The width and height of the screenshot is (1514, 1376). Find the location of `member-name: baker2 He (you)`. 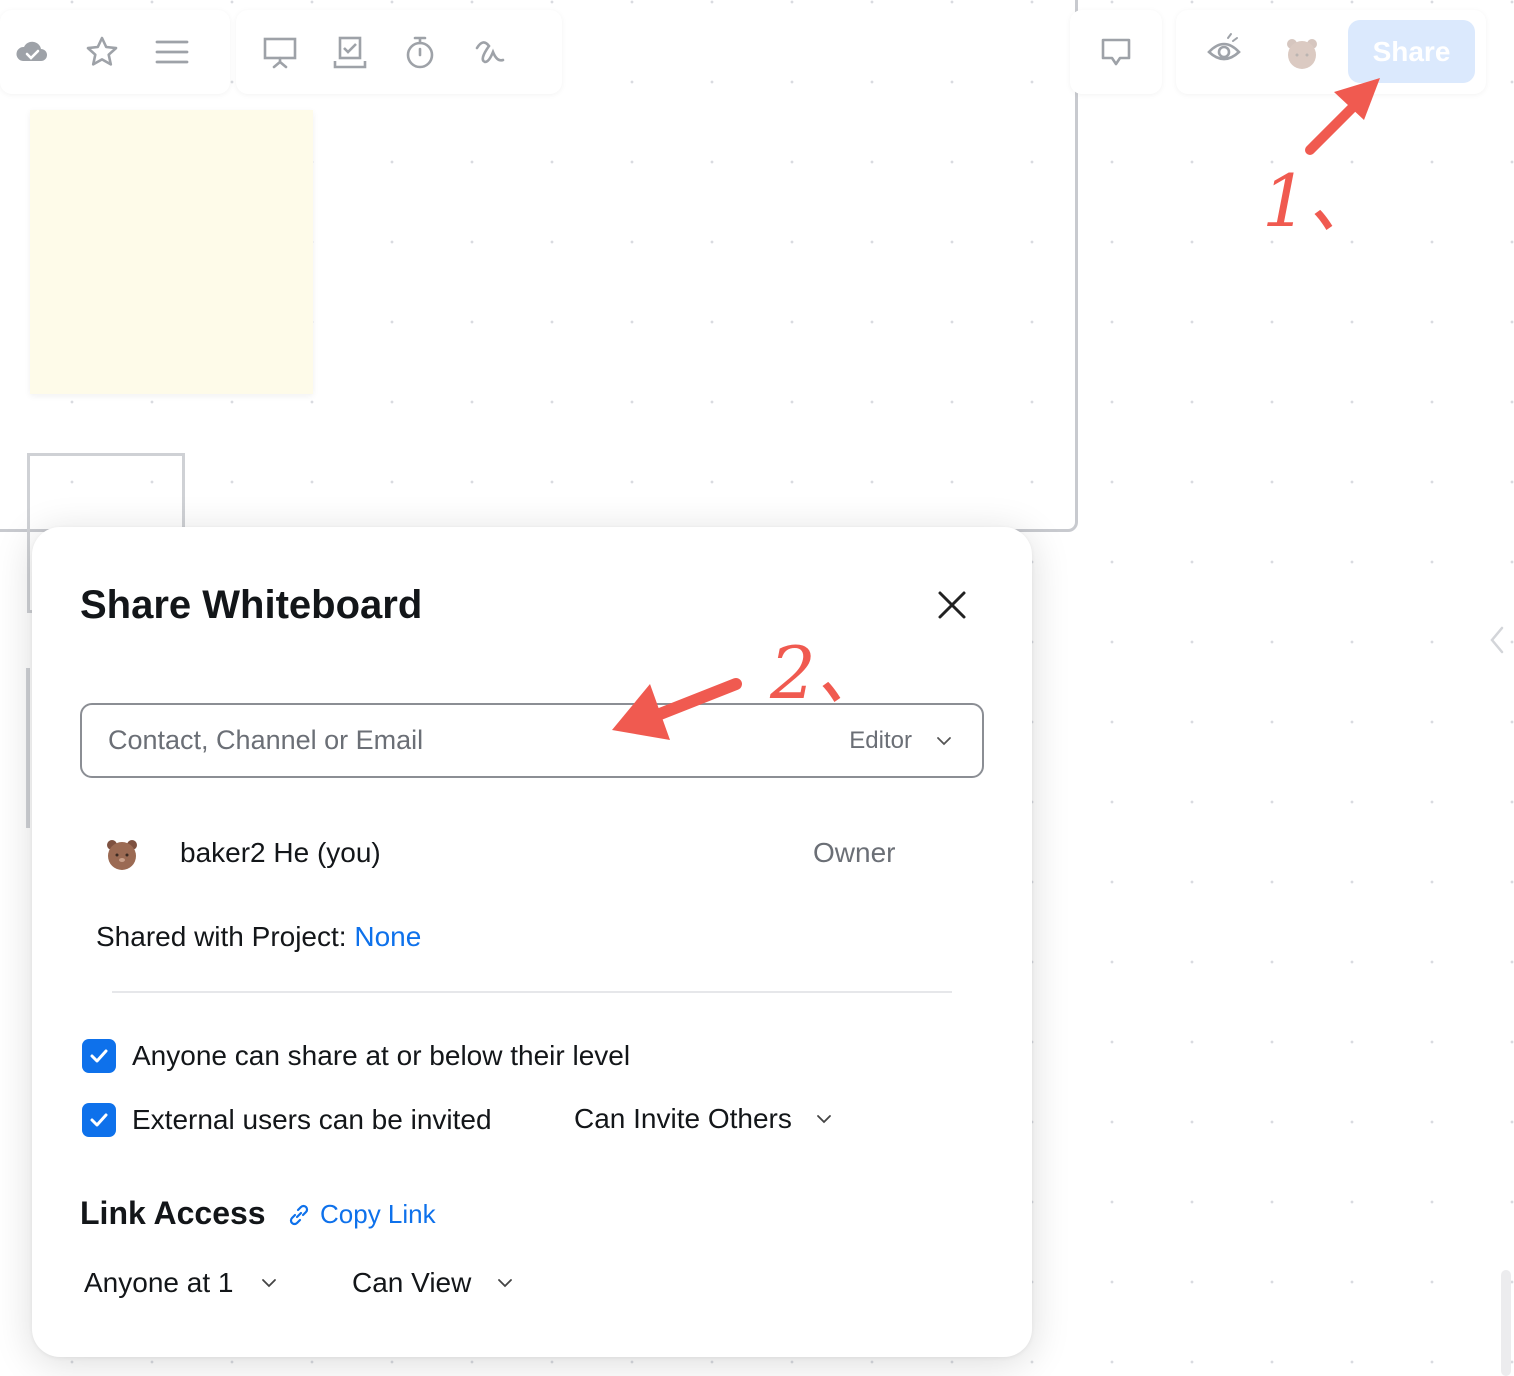

member-name: baker2 He (you) is located at coordinates (280, 852).